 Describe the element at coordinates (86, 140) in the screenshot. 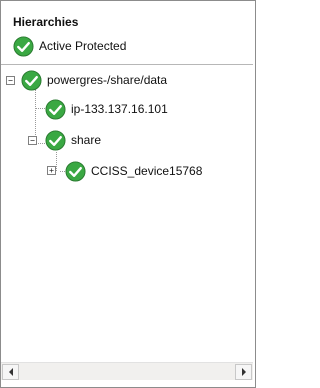

I see `tree-node-label: share` at that location.